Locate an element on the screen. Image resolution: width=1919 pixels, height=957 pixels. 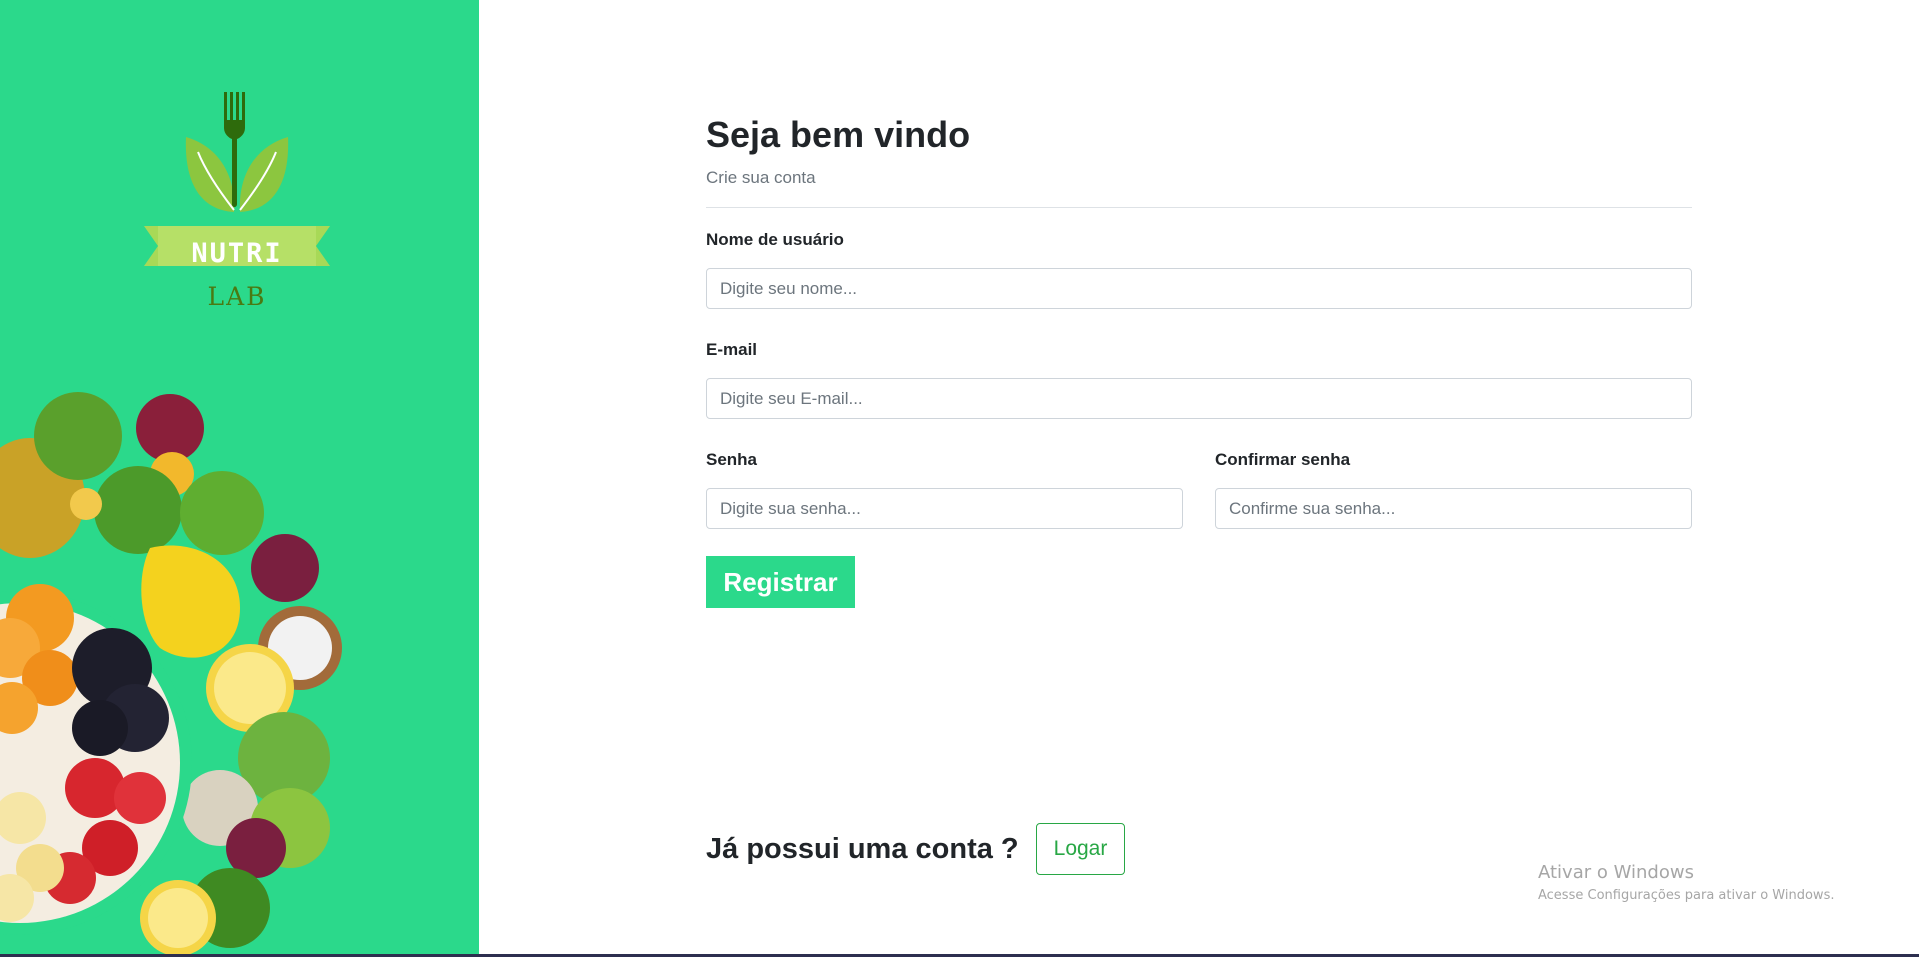
email-input is located at coordinates (1199, 398).